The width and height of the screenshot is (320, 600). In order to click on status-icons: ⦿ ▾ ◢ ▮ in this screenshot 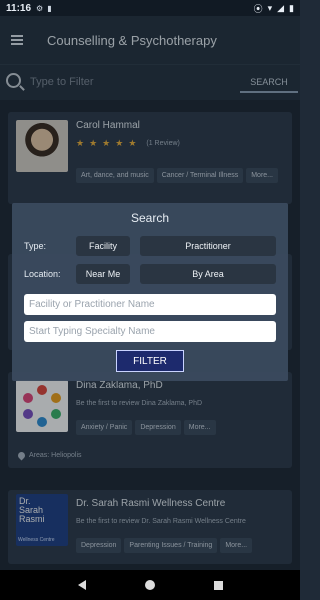, I will do `click(274, 8)`.